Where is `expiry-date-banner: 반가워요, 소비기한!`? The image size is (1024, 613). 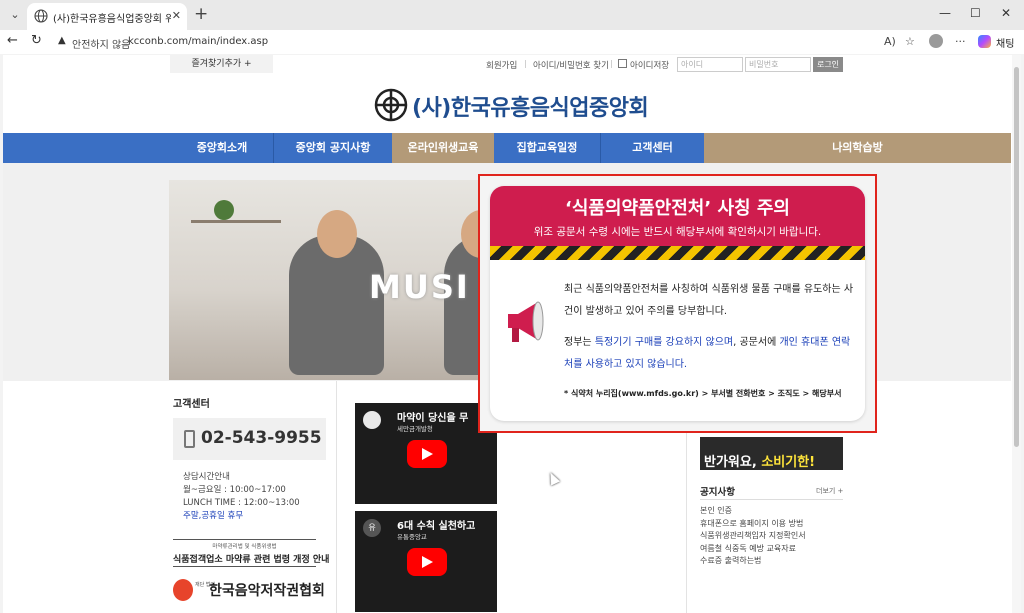
expiry-date-banner: 반가워요, 소비기한! is located at coordinates (771, 453).